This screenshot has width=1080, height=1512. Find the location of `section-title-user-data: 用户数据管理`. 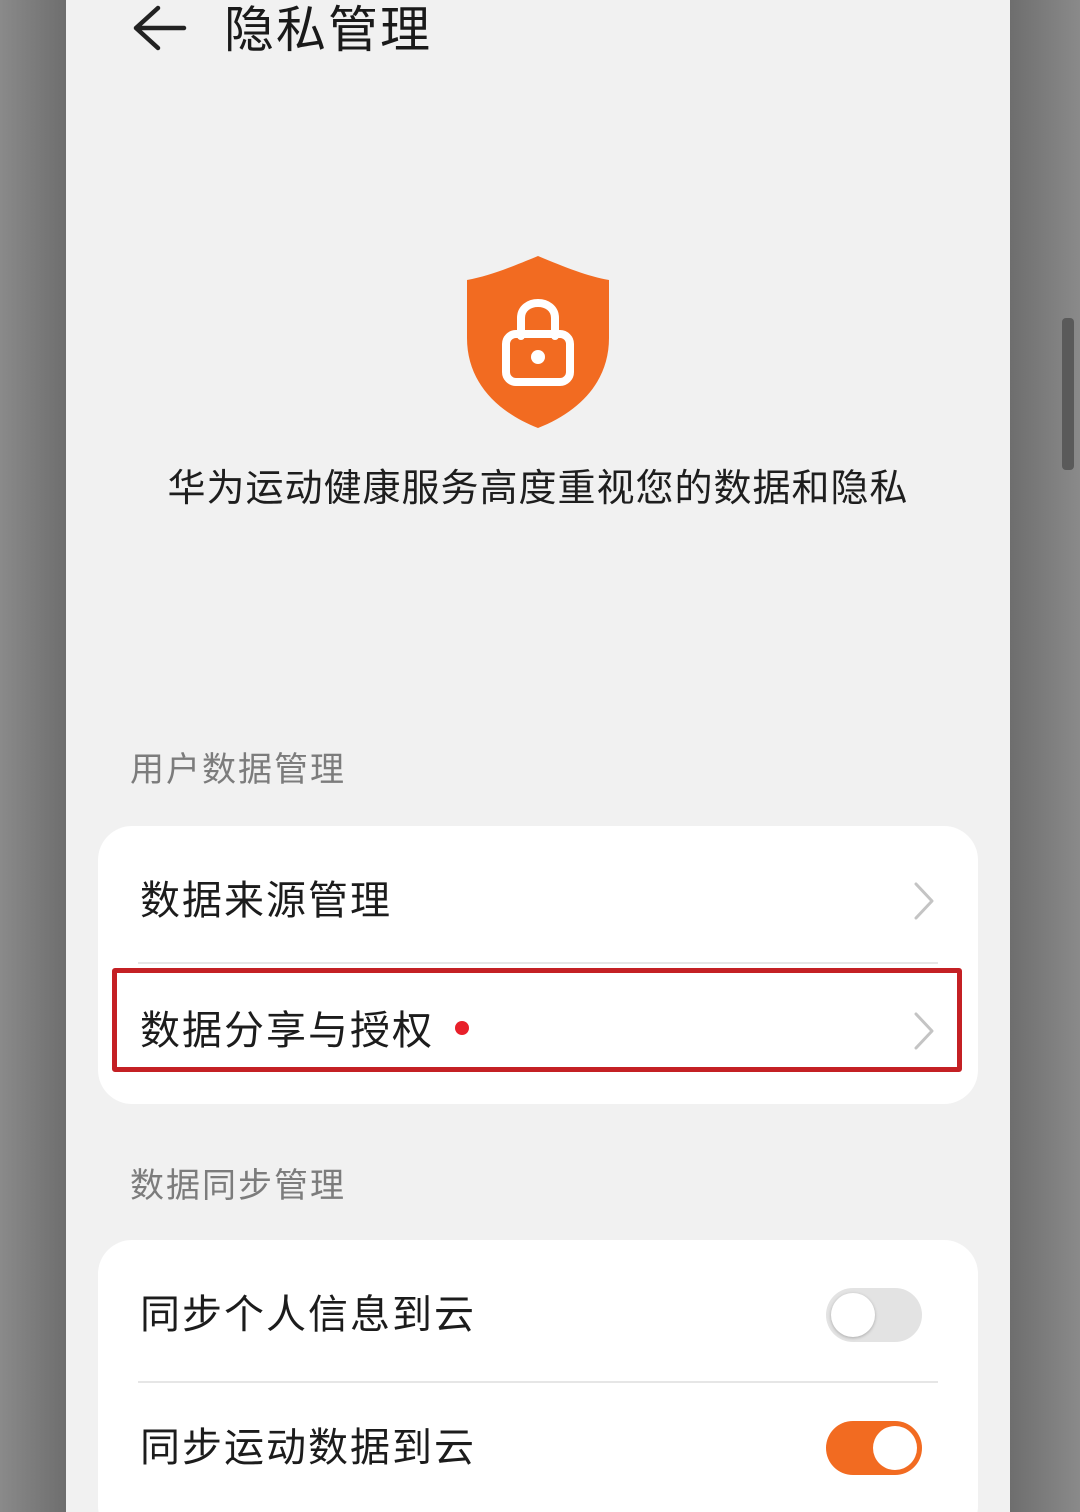

section-title-user-data: 用户数据管理 is located at coordinates (238, 770).